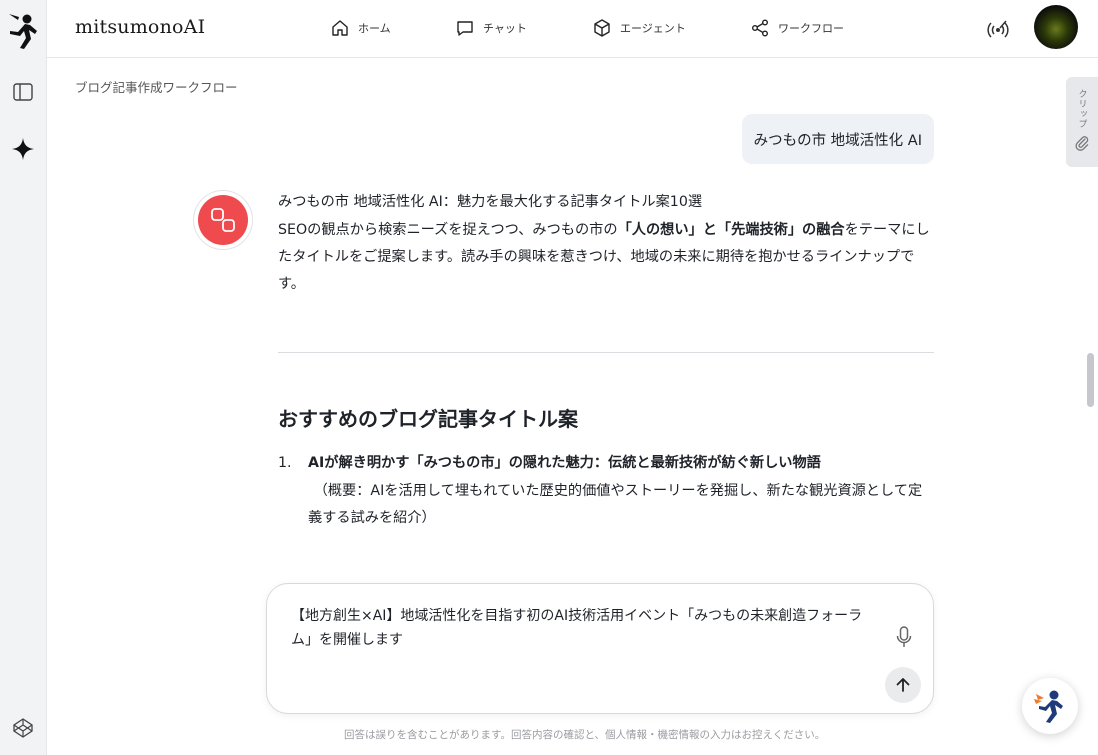  Describe the element at coordinates (505, 28) in the screenshot. I see `nav-chat-label: チャット` at that location.